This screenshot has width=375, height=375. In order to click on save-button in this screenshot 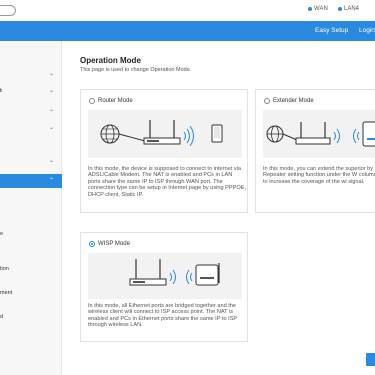, I will do `click(370, 359)`.